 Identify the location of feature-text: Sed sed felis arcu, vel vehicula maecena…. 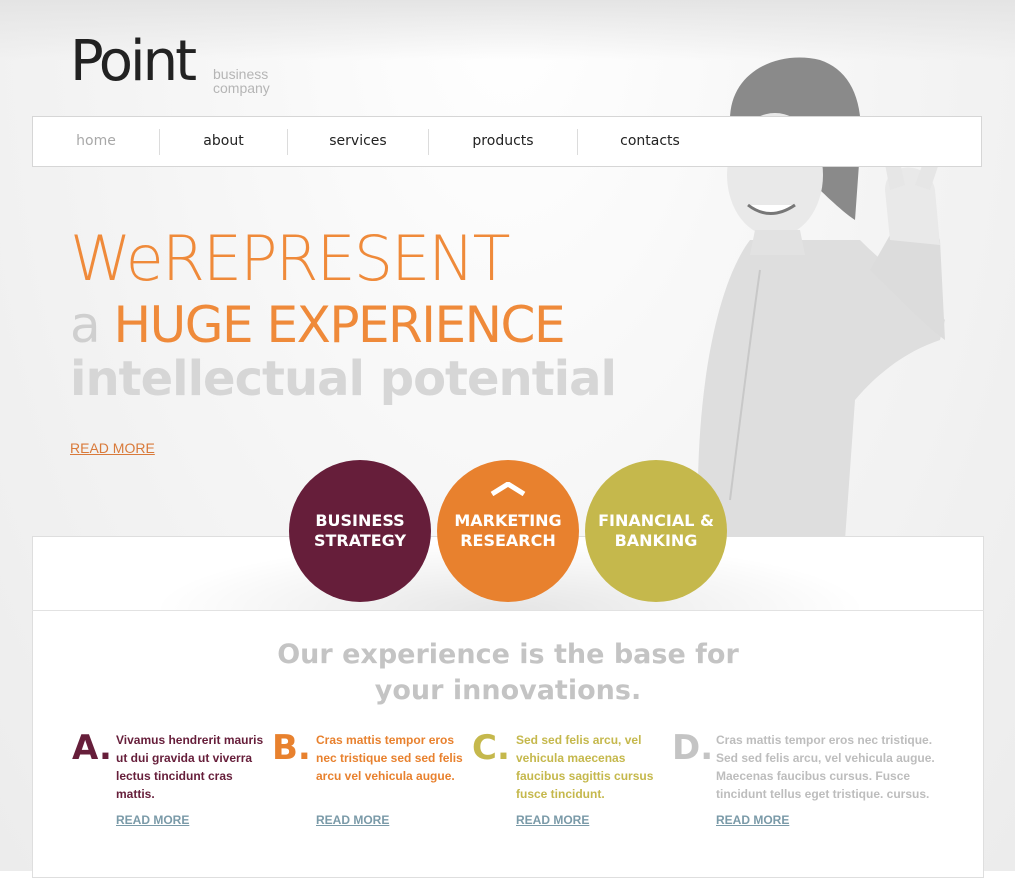
(585, 767).